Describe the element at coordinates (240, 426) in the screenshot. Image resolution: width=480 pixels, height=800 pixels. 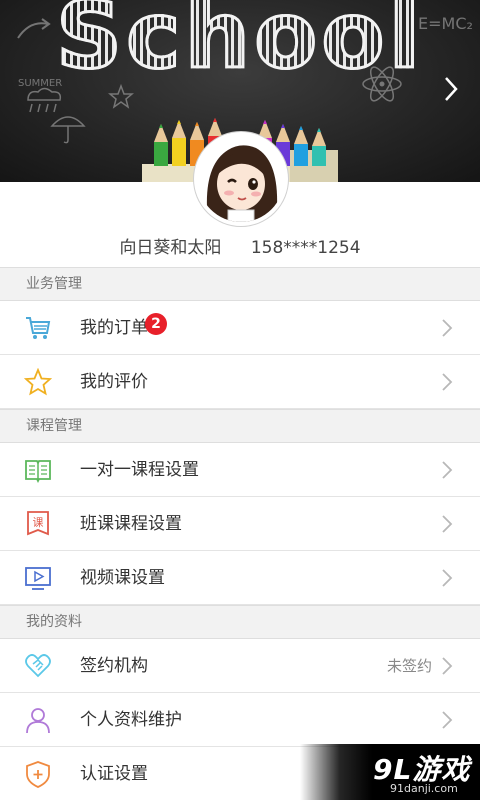
I see `section-courses: 课程管理` at that location.